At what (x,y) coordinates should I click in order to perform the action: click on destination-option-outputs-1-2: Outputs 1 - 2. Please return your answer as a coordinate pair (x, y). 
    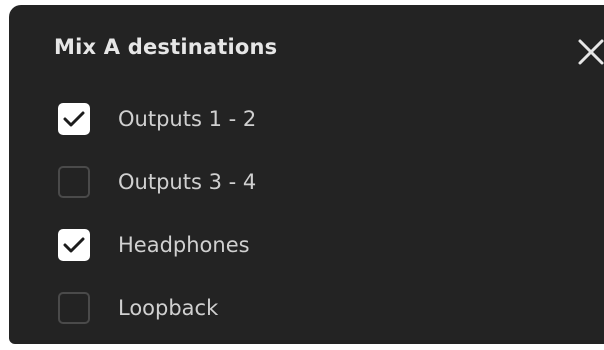
    Looking at the image, I should click on (157, 119).